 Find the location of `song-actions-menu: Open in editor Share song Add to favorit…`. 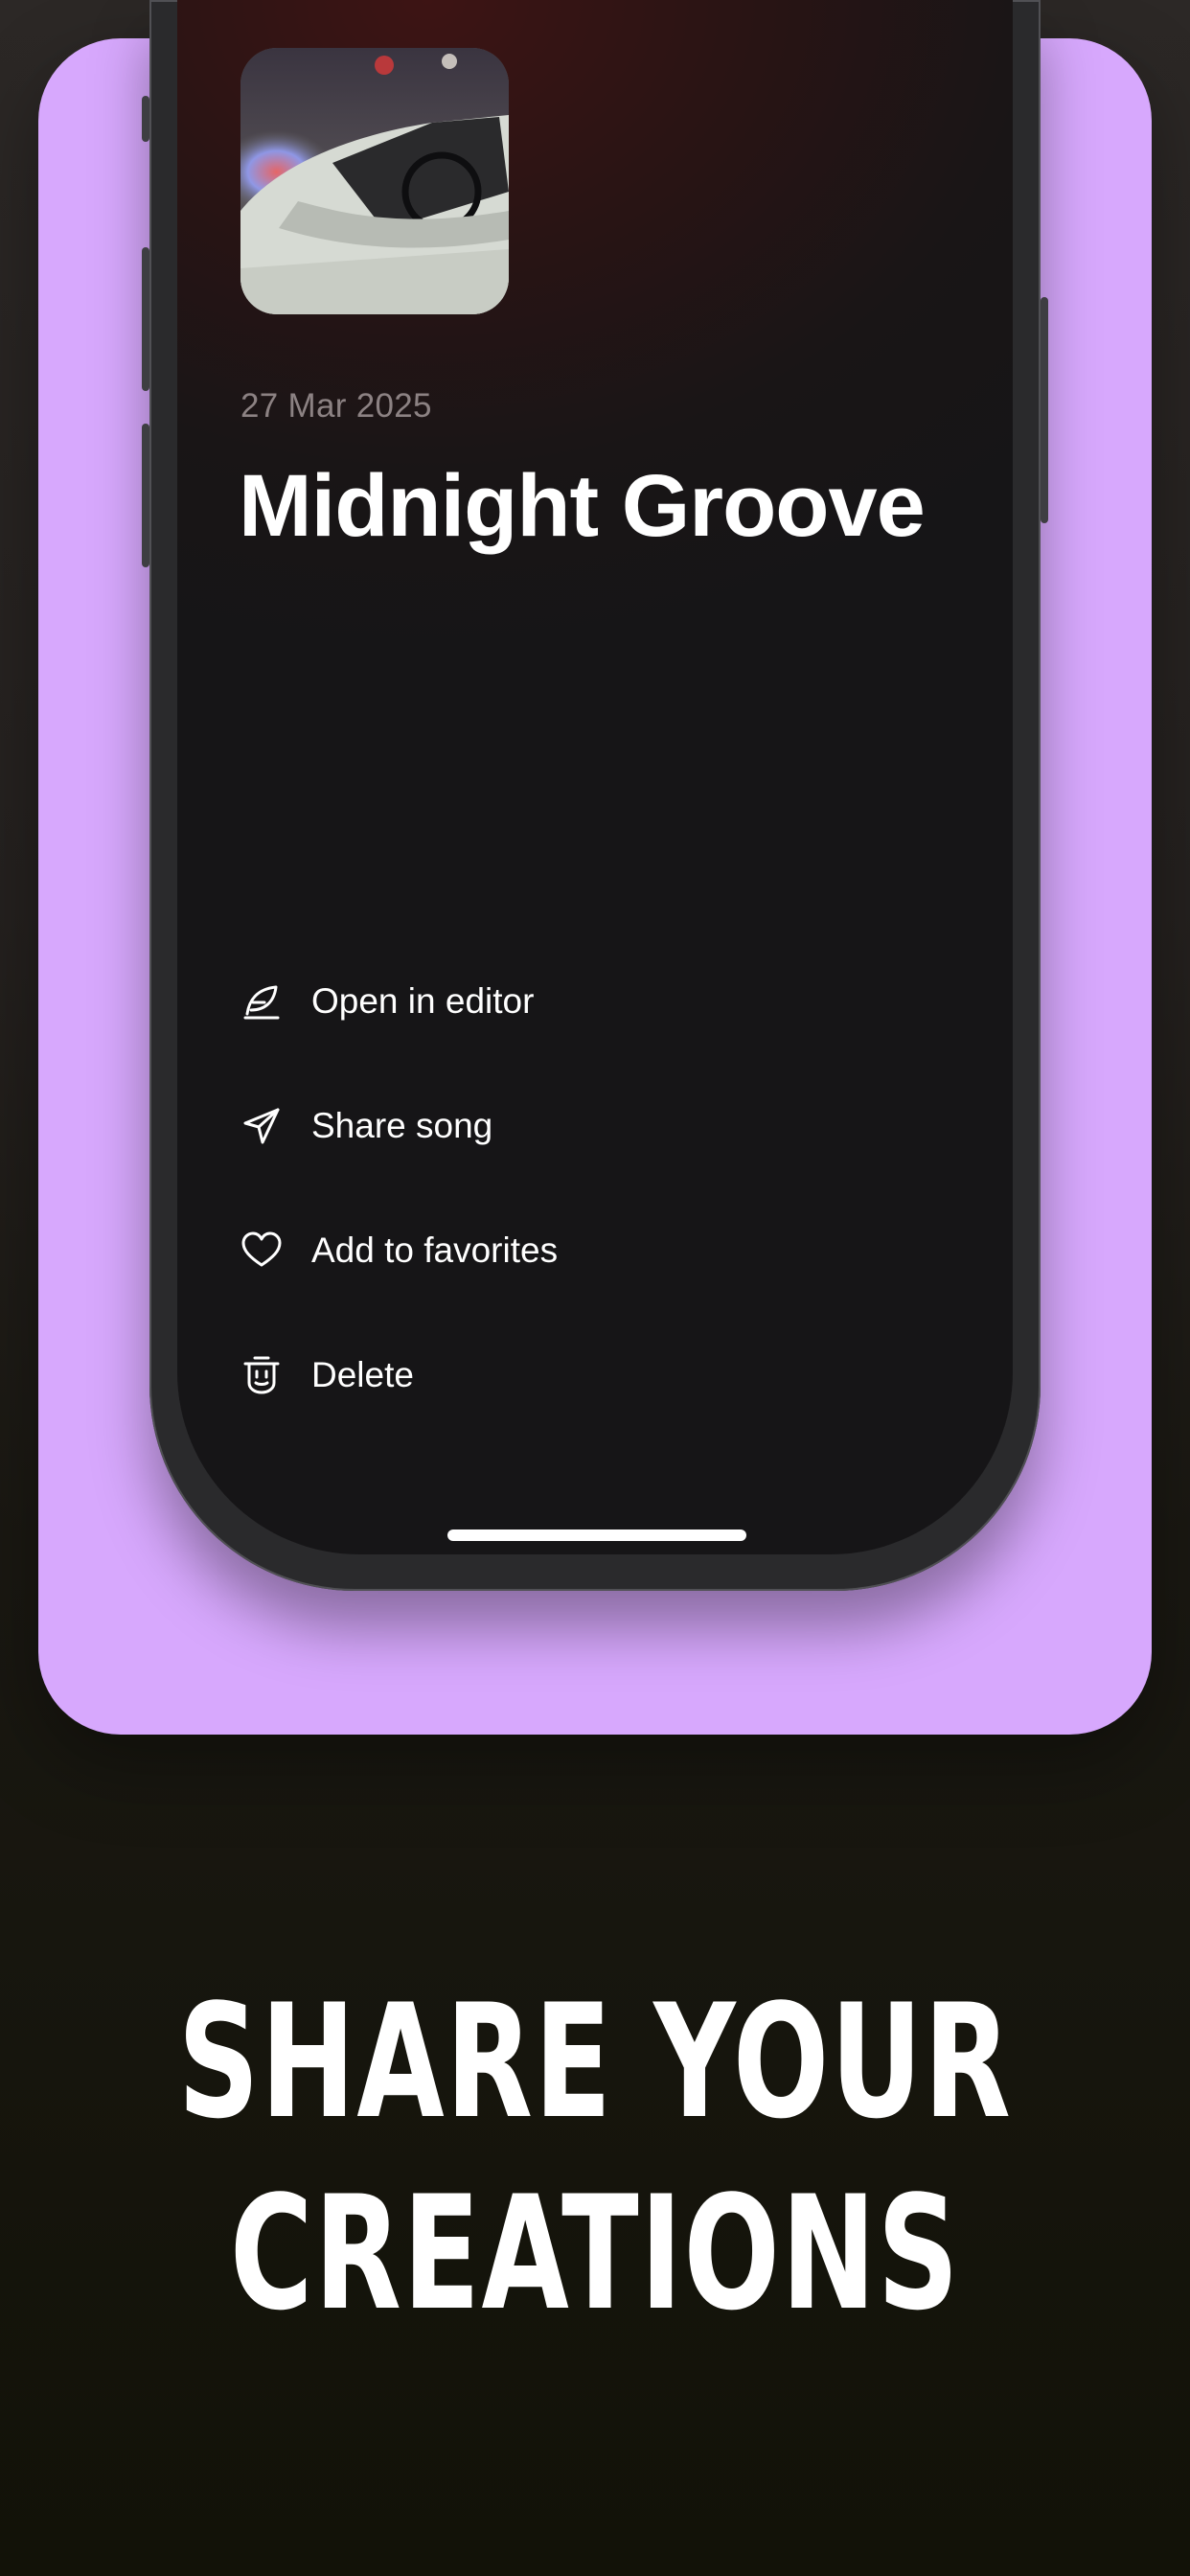

song-actions-menu: Open in editor Share song Add to favorit… is located at coordinates (575, 1188).